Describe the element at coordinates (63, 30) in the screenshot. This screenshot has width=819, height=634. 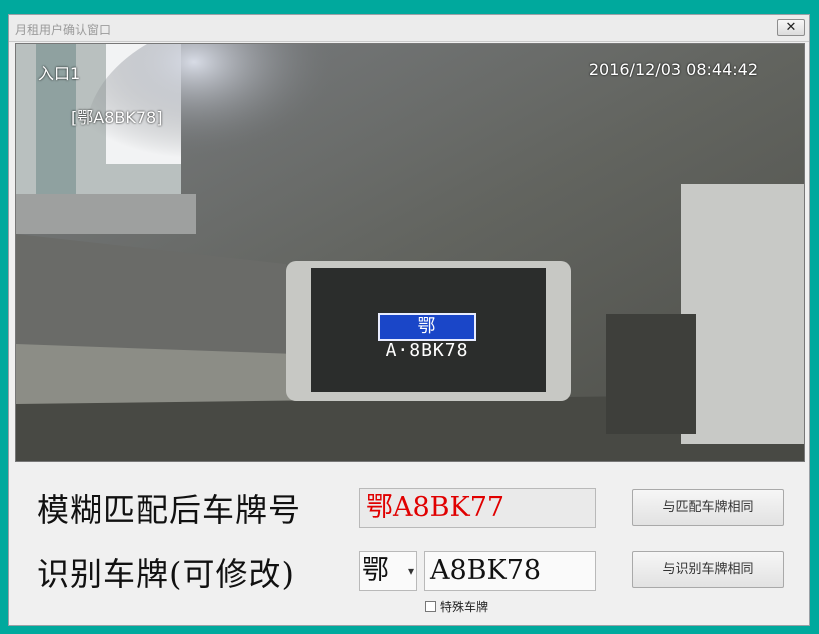
I see `window-title: 月租用户确认窗口` at that location.